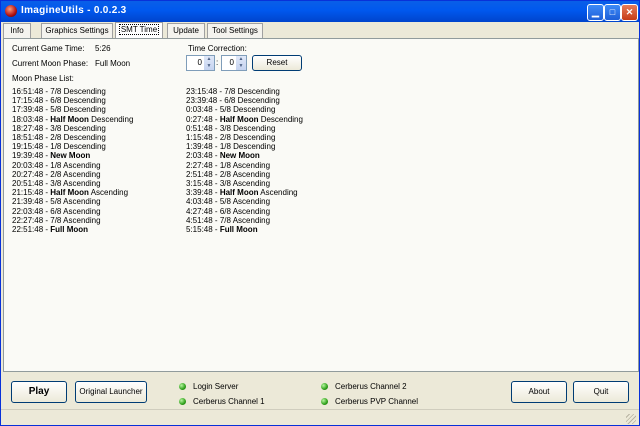  I want to click on phase-list-item: 20:03:48 - 1/8 Ascending, so click(56, 165).